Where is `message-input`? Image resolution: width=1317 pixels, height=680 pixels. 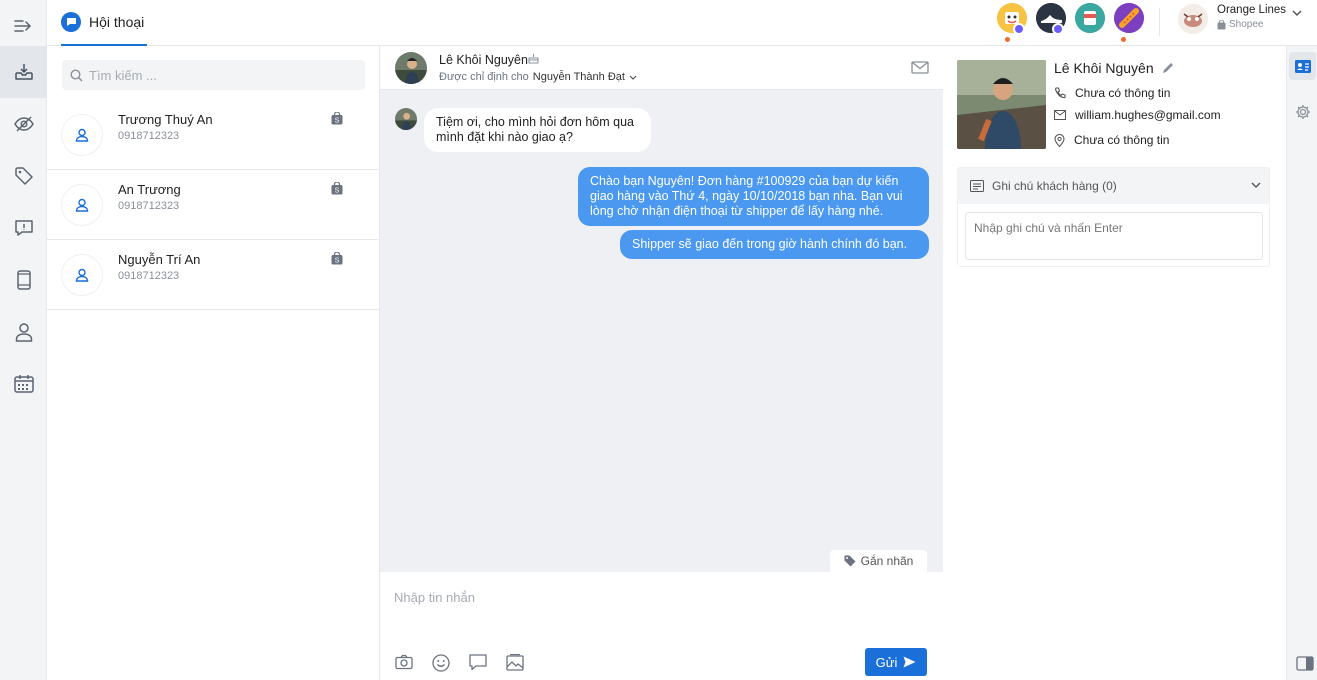 message-input is located at coordinates (659, 610).